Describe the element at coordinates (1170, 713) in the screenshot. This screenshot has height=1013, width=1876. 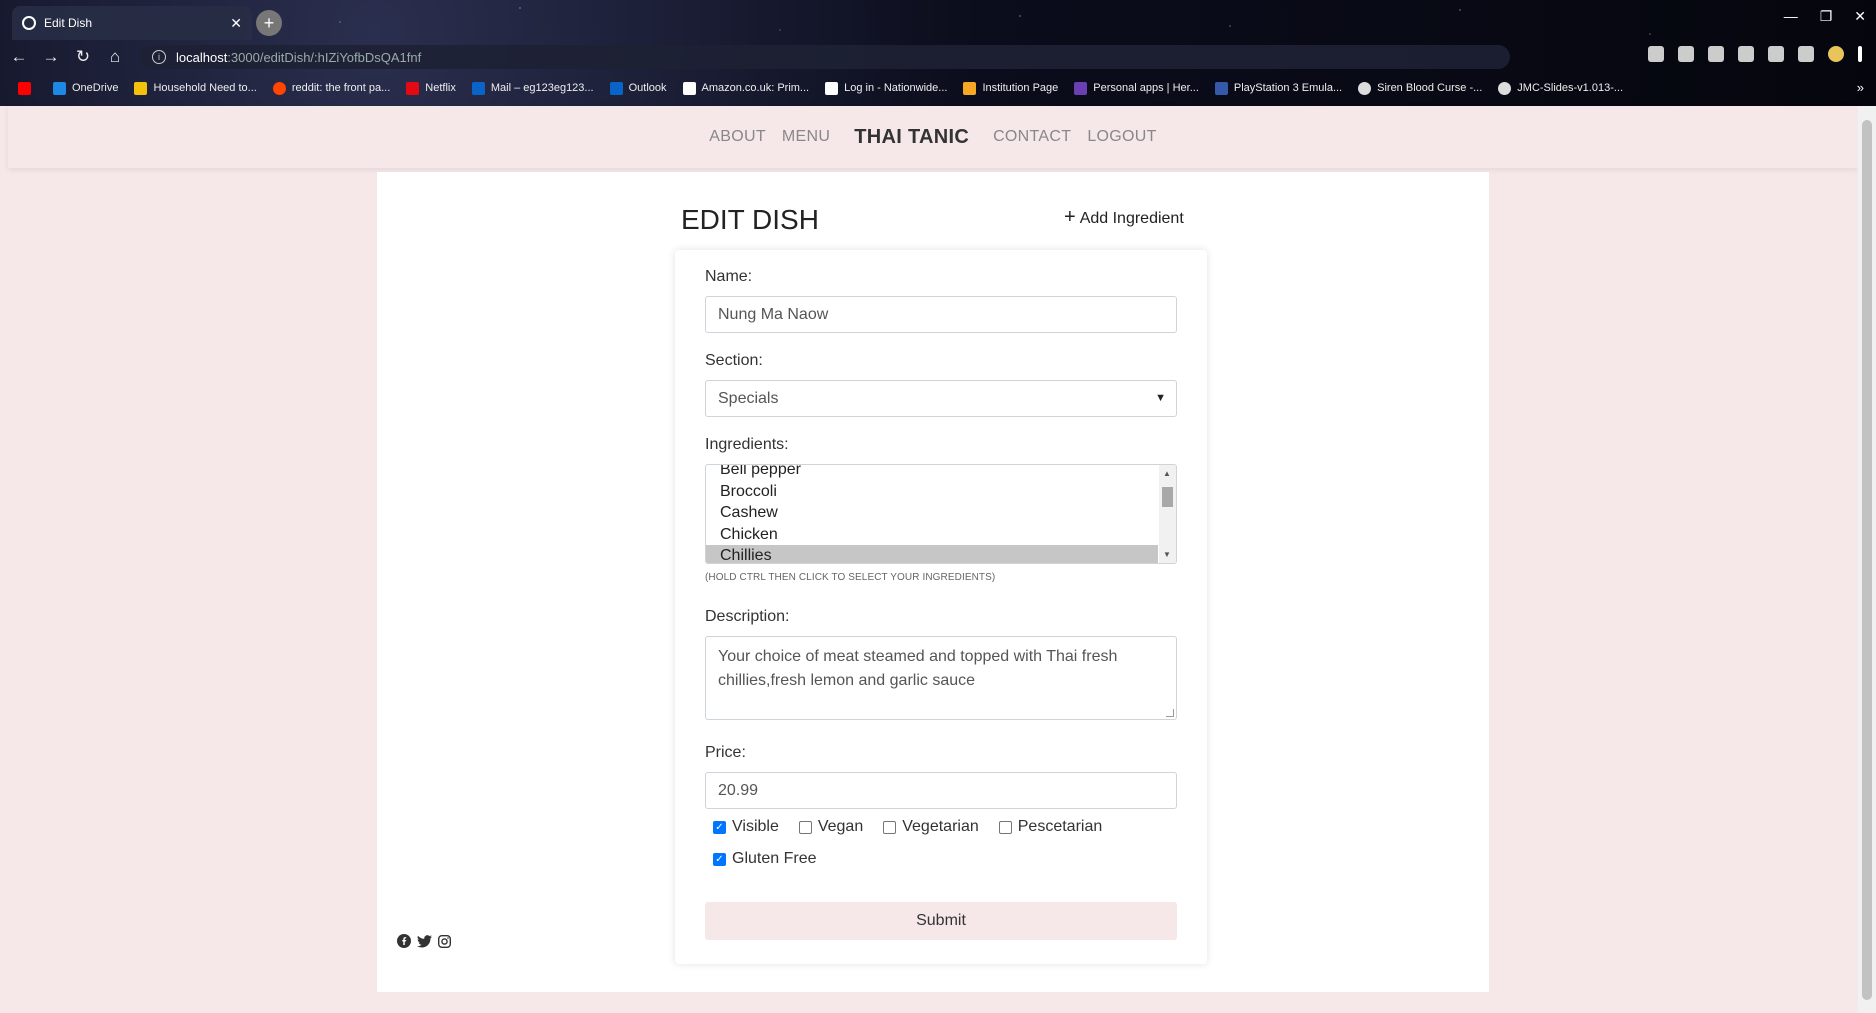
I see `resize-grip-icon` at that location.